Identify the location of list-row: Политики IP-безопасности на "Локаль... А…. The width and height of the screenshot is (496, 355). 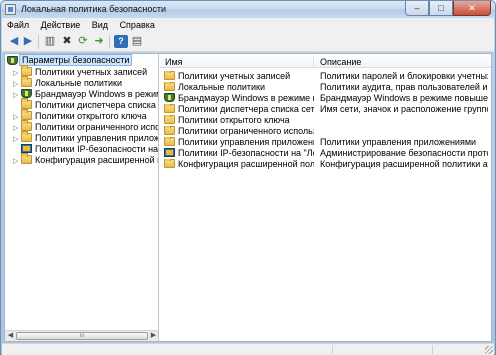
(325, 153).